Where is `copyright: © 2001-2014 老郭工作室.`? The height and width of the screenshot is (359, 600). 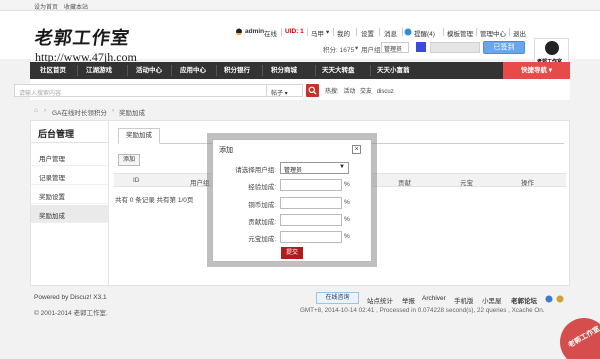 copyright: © 2001-2014 老郭工作室. is located at coordinates (71, 313).